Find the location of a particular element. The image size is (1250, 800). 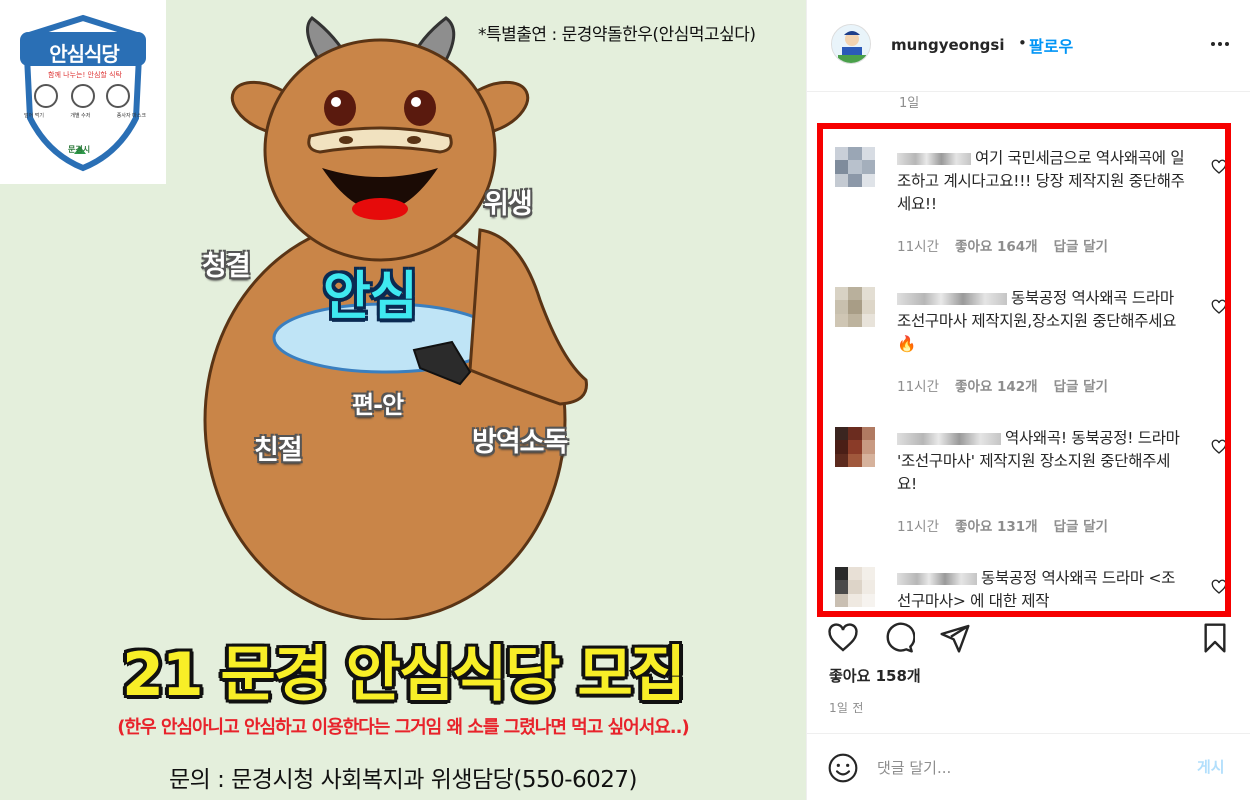

comment-meta: 11시간 좋아요 164개 답글 달기 is located at coordinates (1002, 245).